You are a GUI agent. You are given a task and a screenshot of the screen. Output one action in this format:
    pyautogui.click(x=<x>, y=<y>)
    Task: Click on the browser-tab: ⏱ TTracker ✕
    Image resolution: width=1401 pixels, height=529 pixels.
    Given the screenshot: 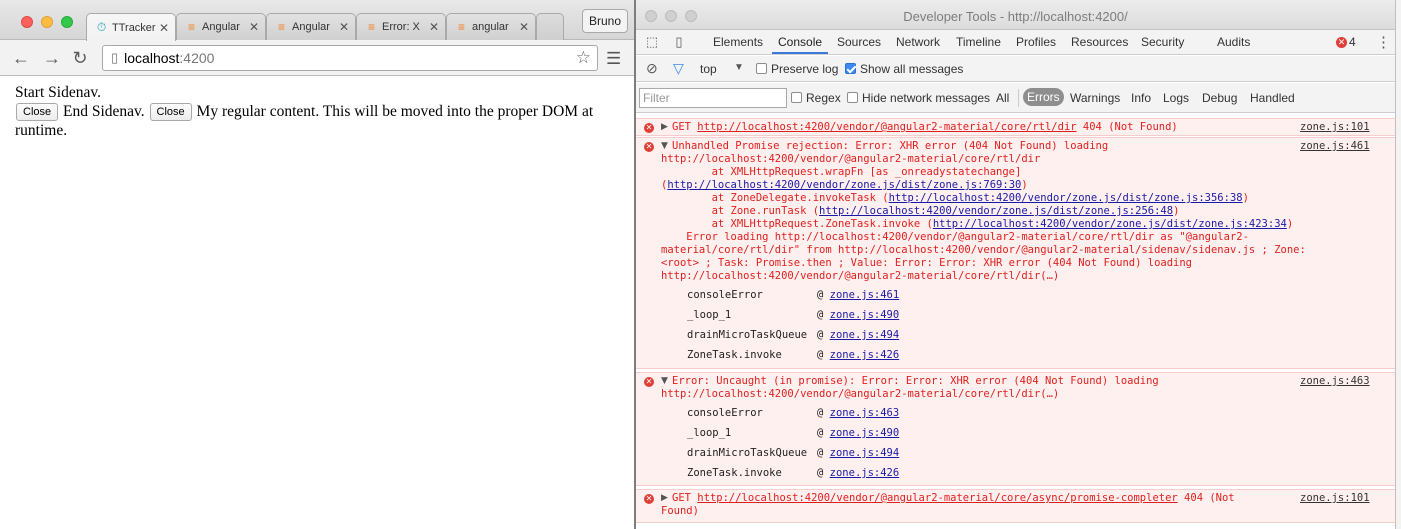 What is the action you would take?
    pyautogui.click(x=131, y=27)
    